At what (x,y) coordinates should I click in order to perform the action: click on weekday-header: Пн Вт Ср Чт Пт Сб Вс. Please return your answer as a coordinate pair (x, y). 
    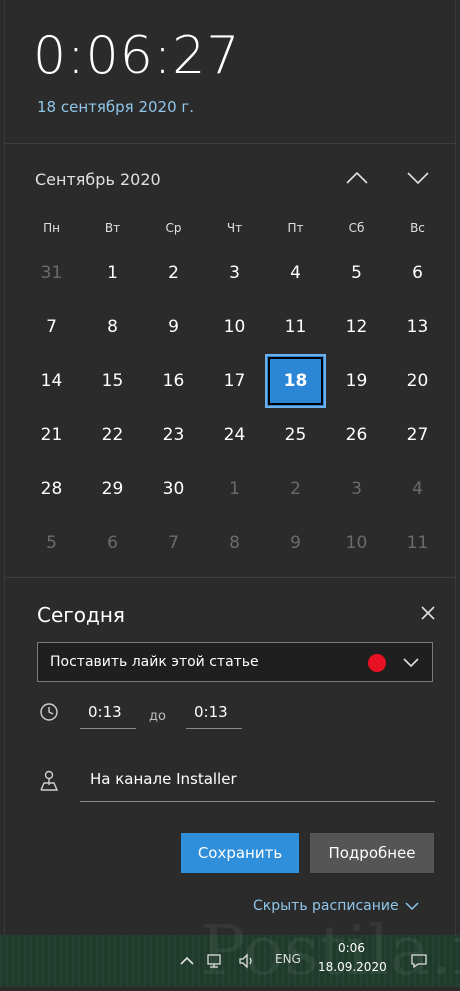
    Looking at the image, I should click on (234, 228).